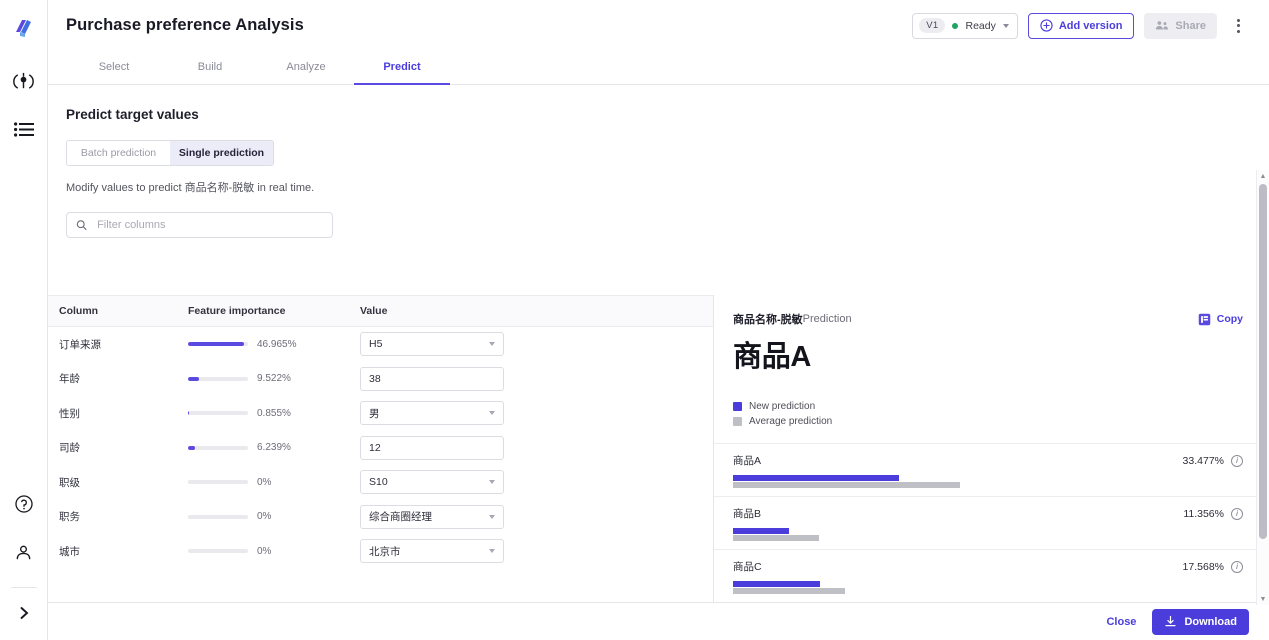 The height and width of the screenshot is (640, 1269). I want to click on download-label: Download, so click(1210, 621).